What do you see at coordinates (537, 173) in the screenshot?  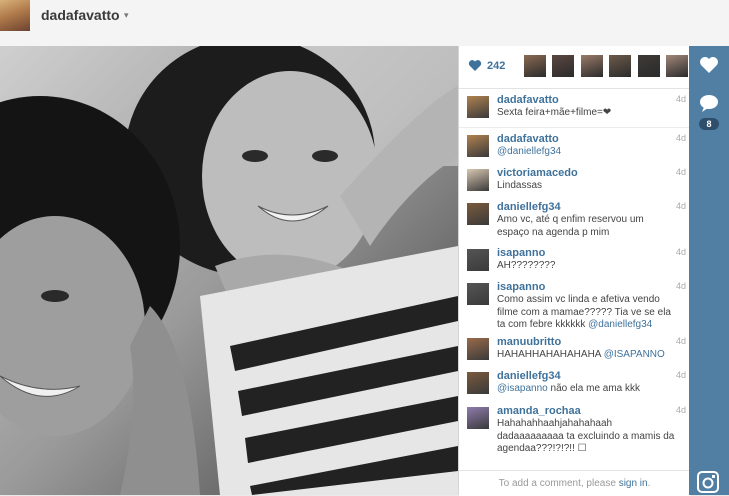 I see `comment-username: victoriamacedo` at bounding box center [537, 173].